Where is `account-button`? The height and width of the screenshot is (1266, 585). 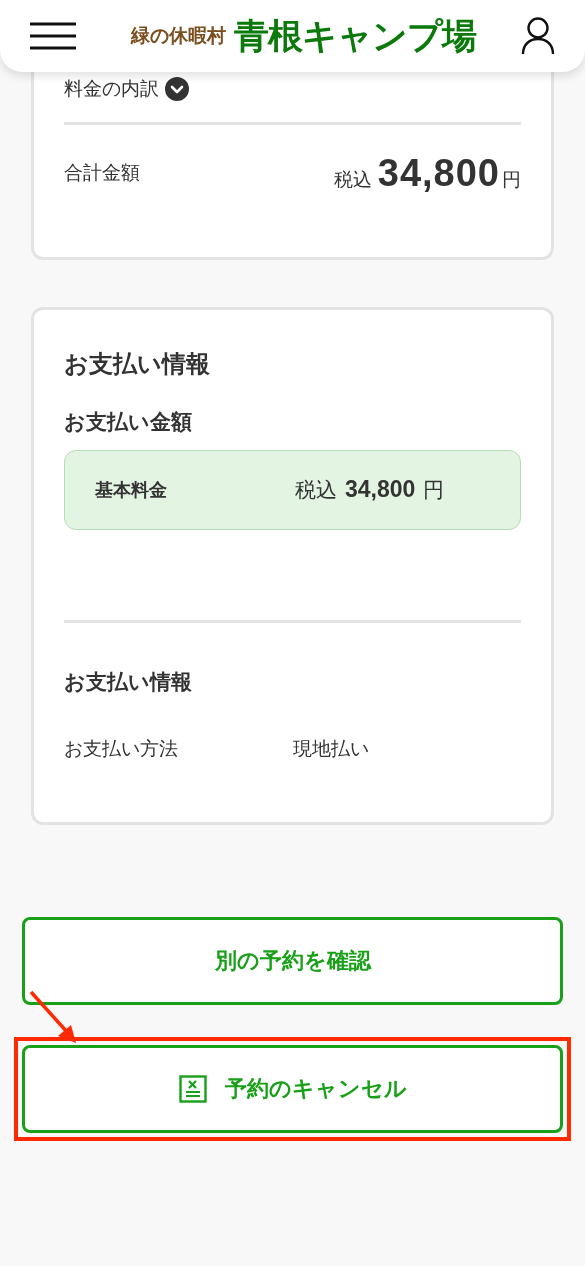 account-button is located at coordinates (538, 36).